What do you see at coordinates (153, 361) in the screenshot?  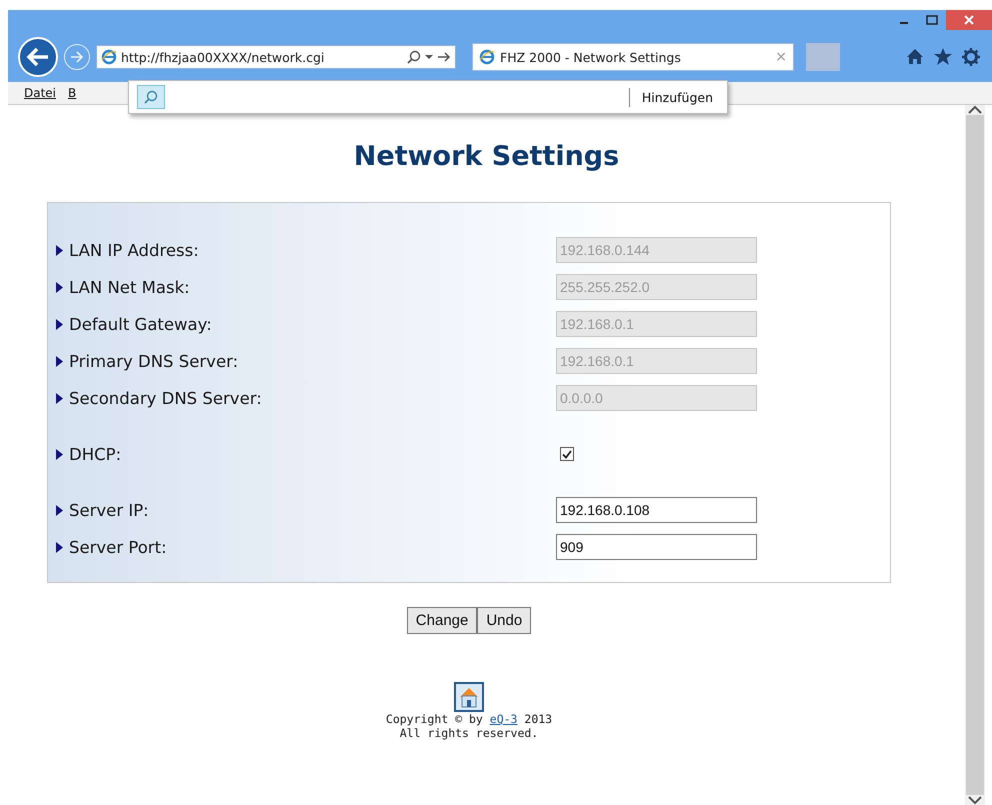 I see `field-label: Primary DNS Server:` at bounding box center [153, 361].